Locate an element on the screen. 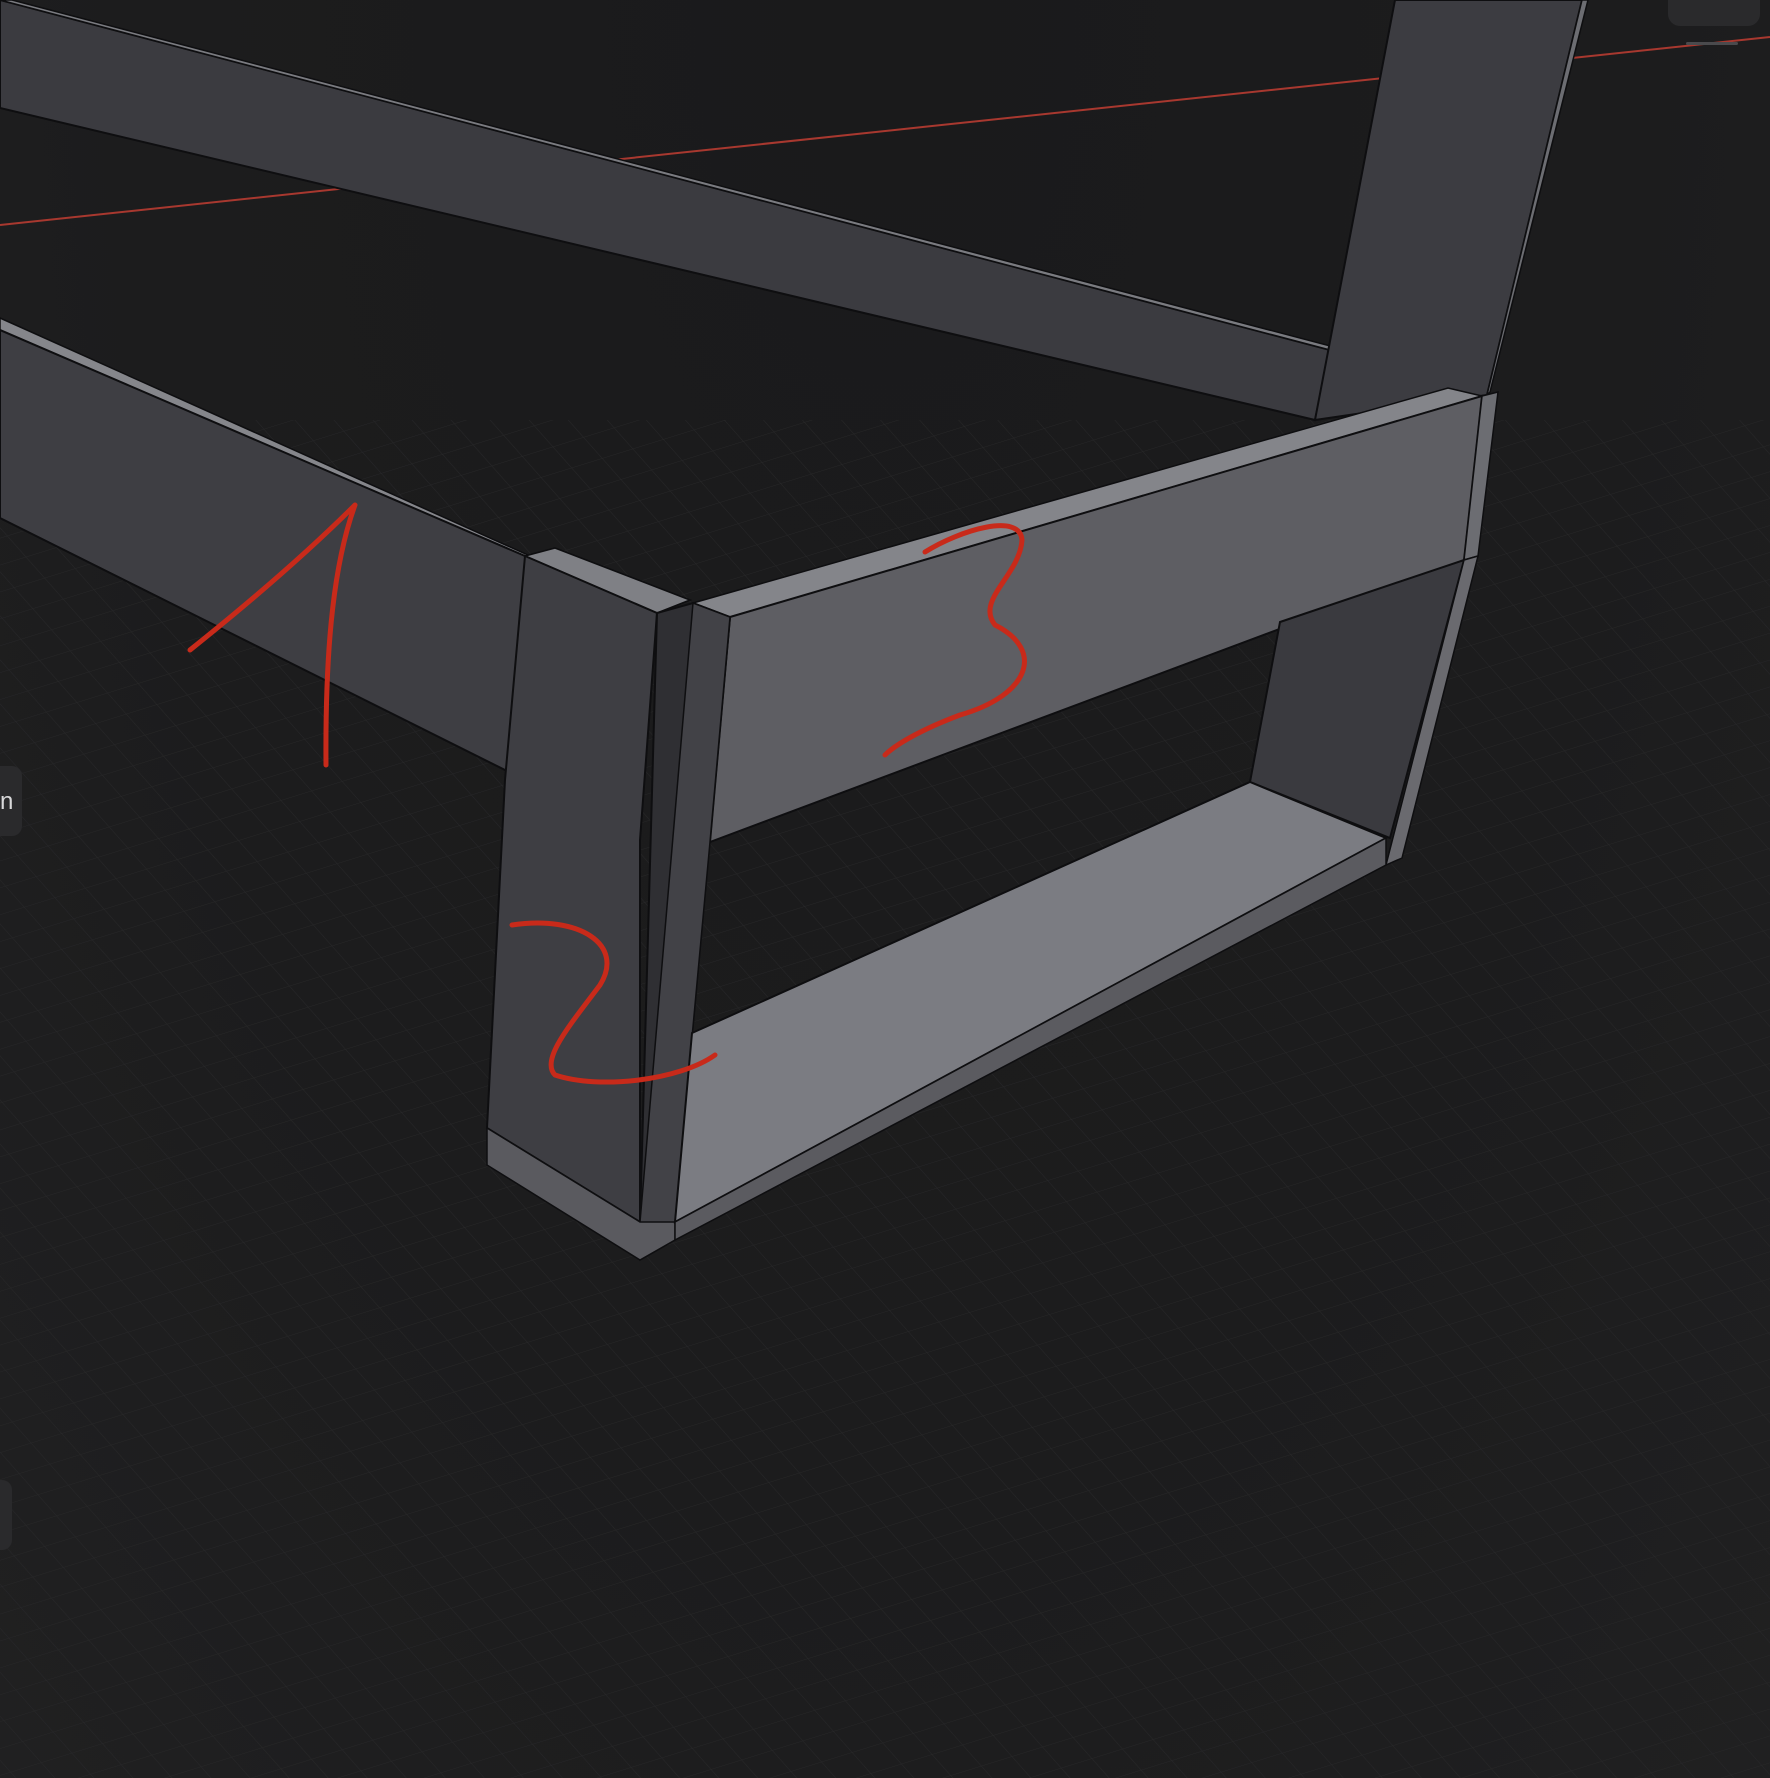 This screenshot has height=1778, width=1770. back-rail-top-face is located at coordinates (669, 175).